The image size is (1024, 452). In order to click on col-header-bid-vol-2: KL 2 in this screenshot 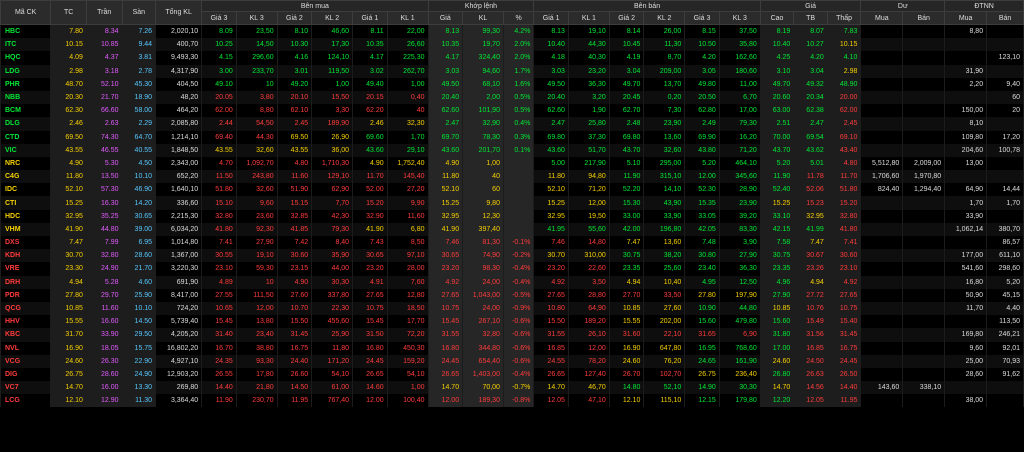, I will do `click(332, 18)`.